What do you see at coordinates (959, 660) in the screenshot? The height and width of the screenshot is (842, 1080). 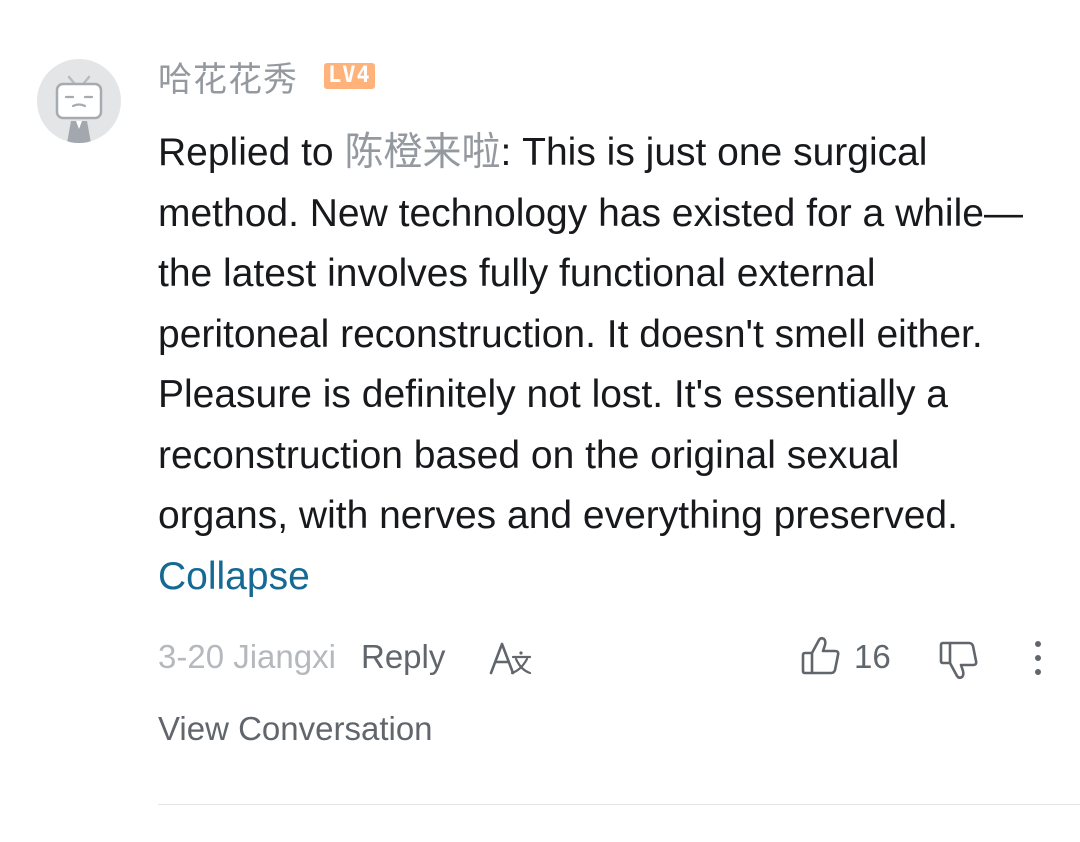 I see `thumbs-down-icon` at bounding box center [959, 660].